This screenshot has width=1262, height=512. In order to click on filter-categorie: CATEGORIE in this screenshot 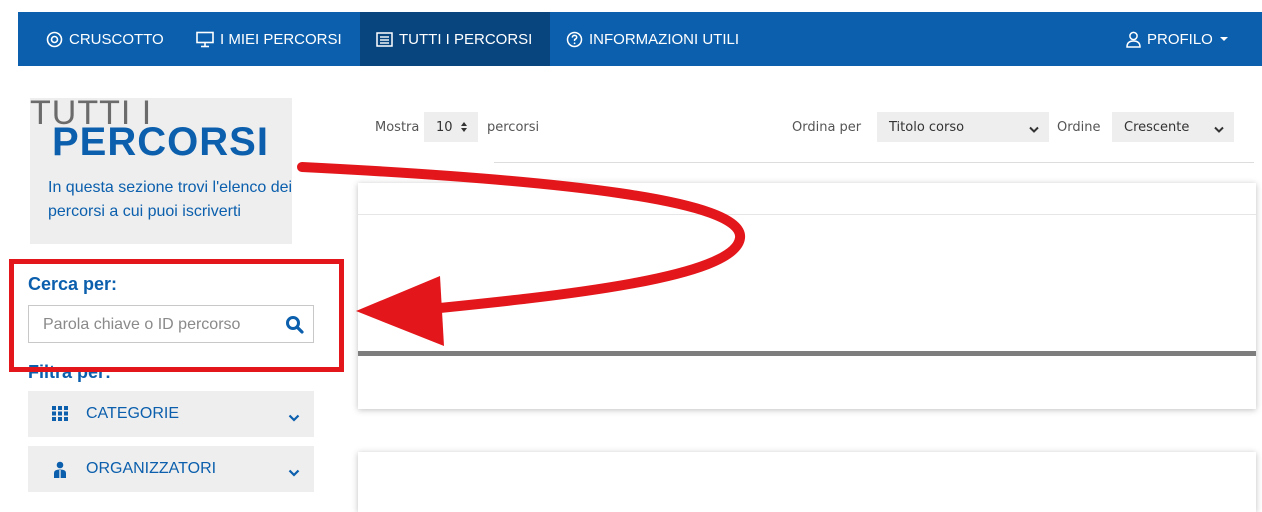, I will do `click(171, 414)`.